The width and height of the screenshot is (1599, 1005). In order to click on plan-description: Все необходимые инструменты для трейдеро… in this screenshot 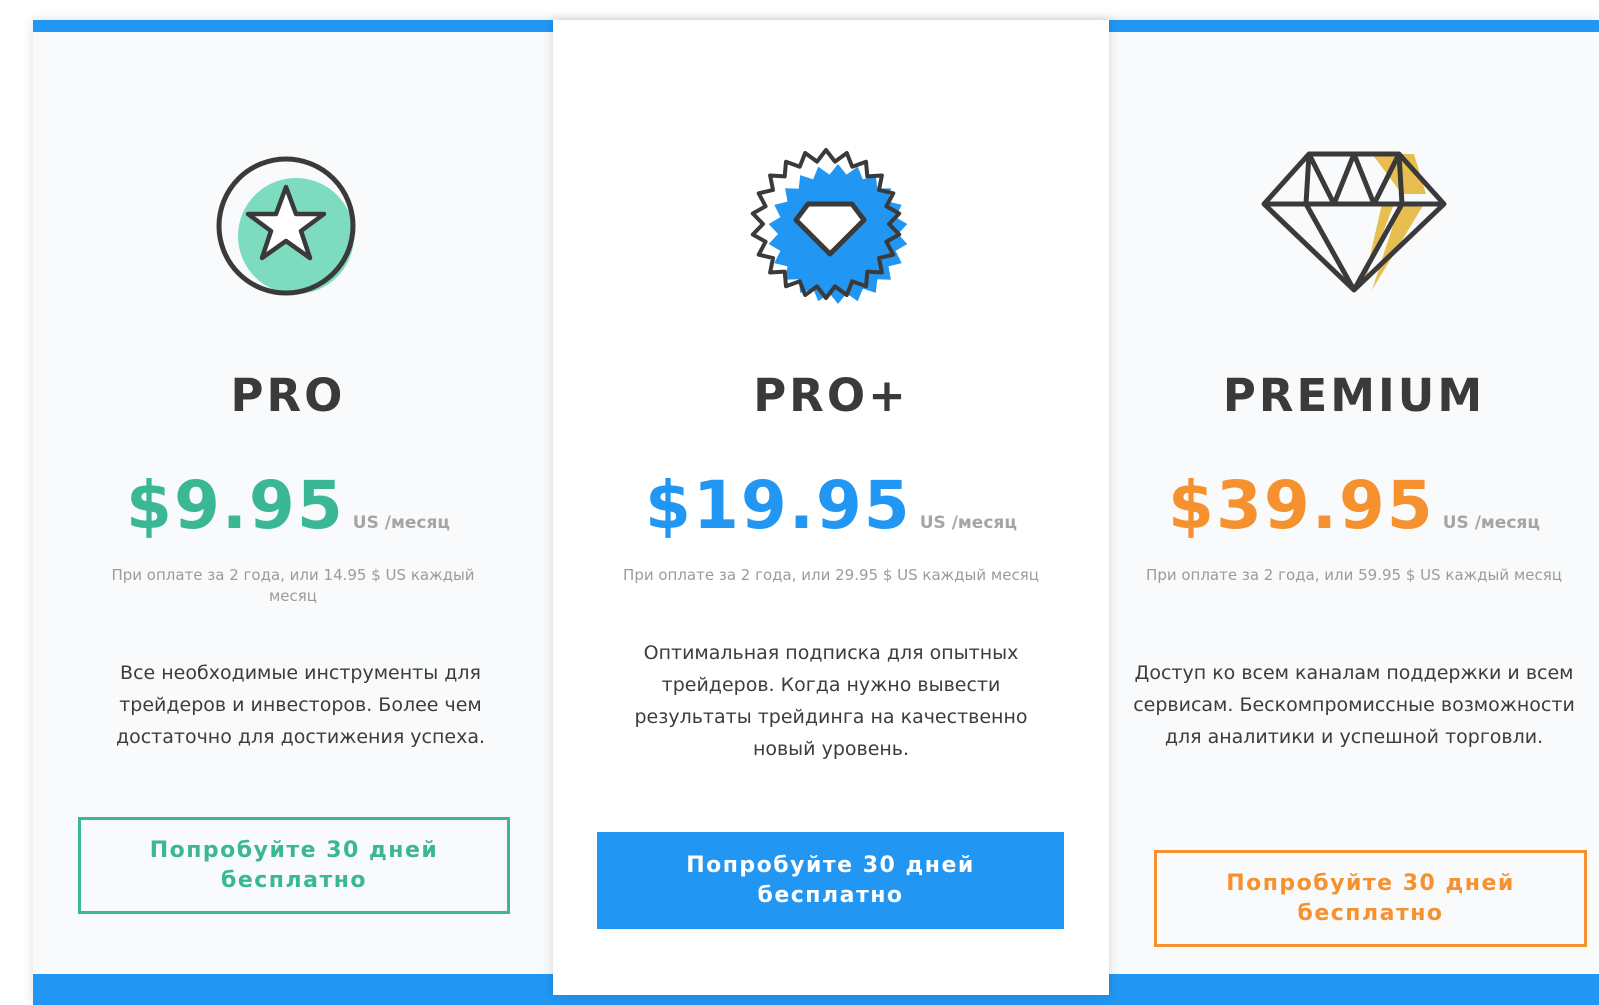, I will do `click(300, 705)`.